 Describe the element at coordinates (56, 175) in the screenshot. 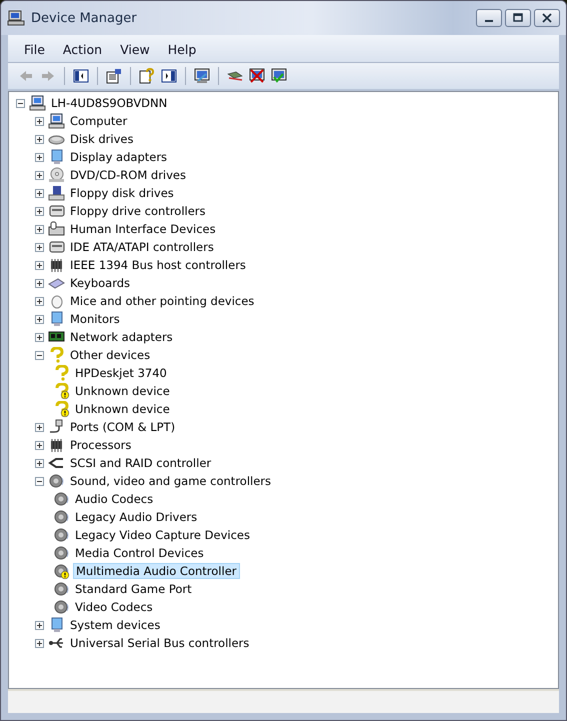

I see `disc-icon` at that location.